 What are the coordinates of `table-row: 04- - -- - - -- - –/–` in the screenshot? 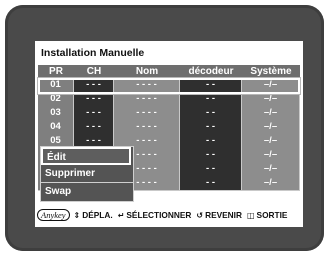 It's located at (169, 127).